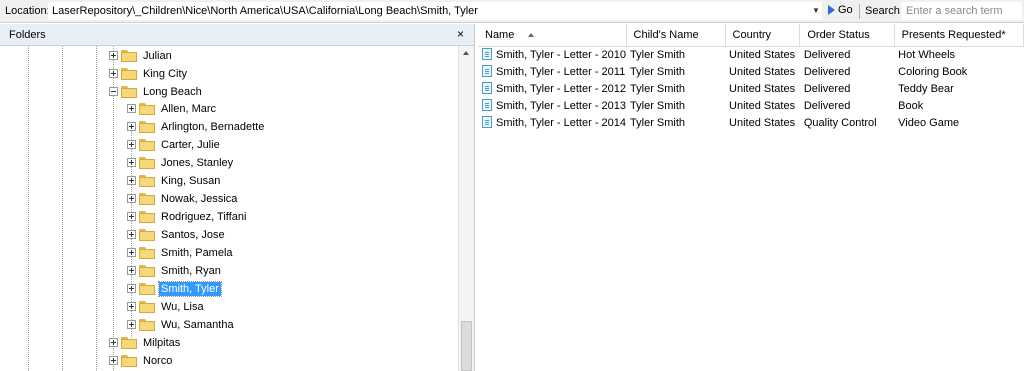 The image size is (1024, 371). What do you see at coordinates (199, 198) in the screenshot?
I see `tree-node-label: Nowak, Jessica` at bounding box center [199, 198].